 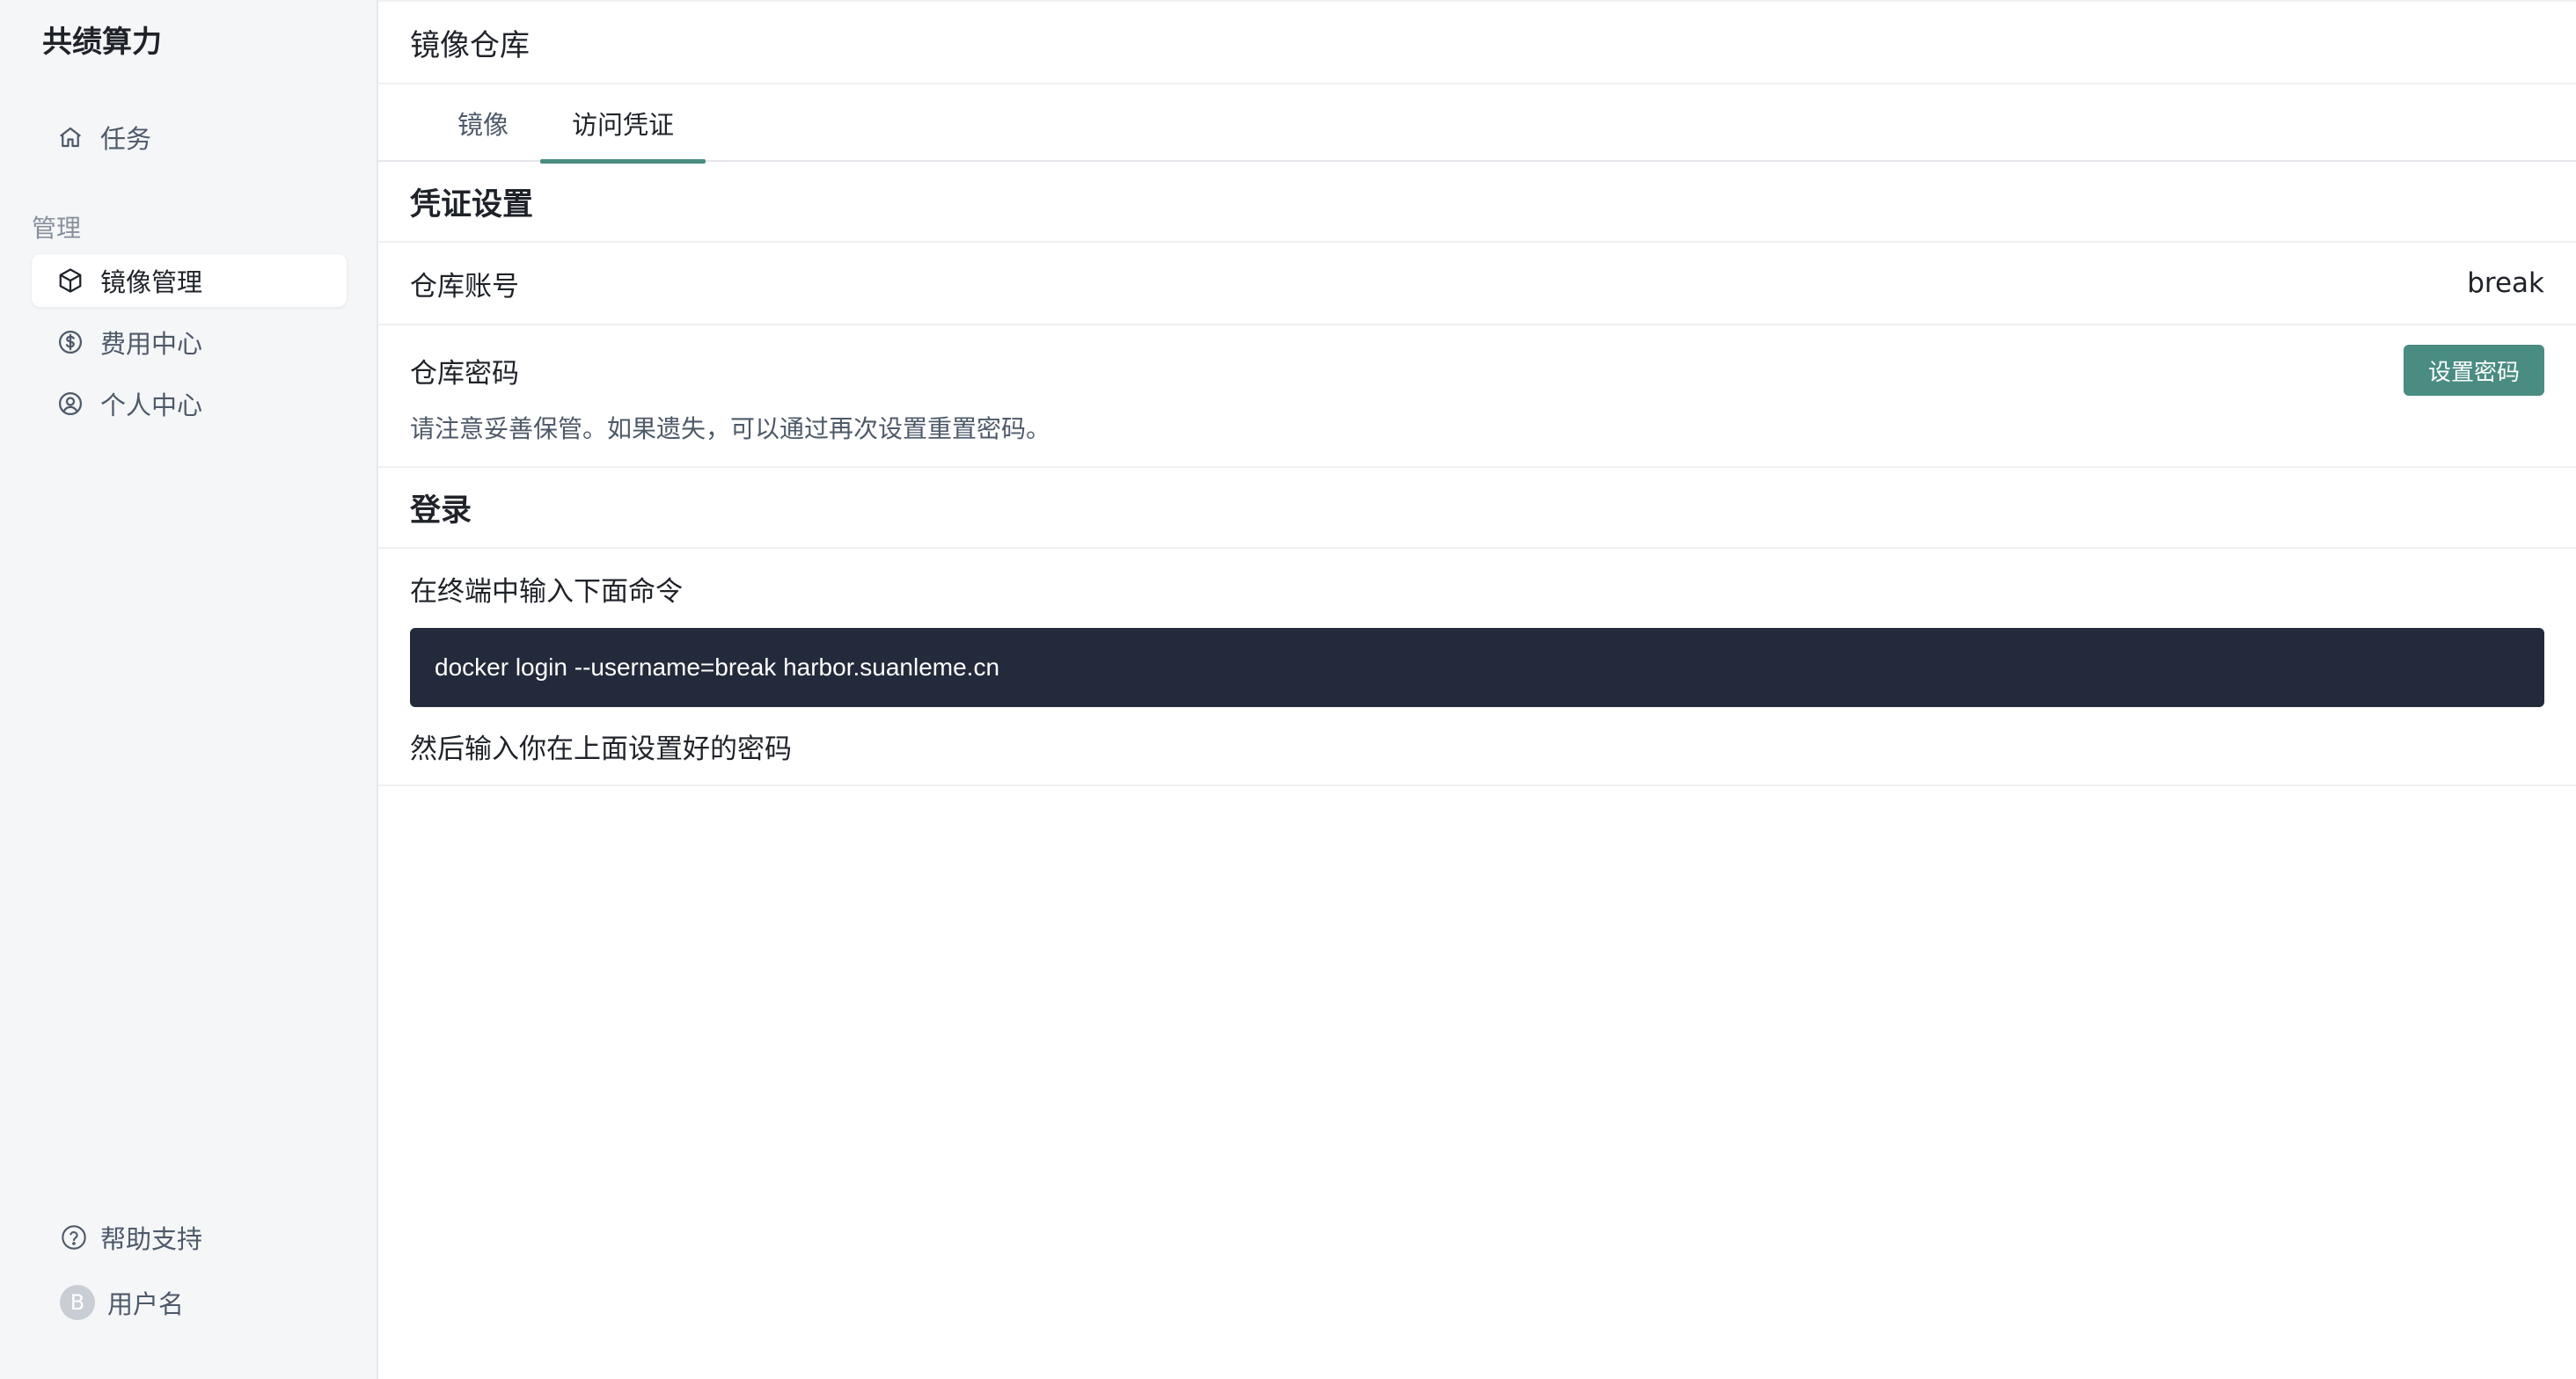 I want to click on login-section-title: 登录, so click(x=1477, y=508).